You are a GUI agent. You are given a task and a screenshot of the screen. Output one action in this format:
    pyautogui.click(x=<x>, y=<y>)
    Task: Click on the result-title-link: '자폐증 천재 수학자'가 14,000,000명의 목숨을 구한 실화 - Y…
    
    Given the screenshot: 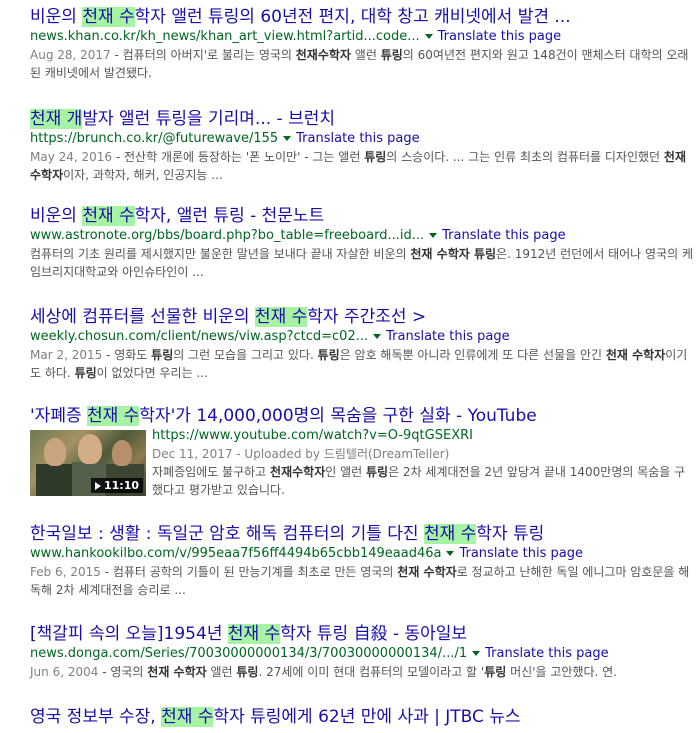 What is the action you would take?
    pyautogui.click(x=362, y=416)
    